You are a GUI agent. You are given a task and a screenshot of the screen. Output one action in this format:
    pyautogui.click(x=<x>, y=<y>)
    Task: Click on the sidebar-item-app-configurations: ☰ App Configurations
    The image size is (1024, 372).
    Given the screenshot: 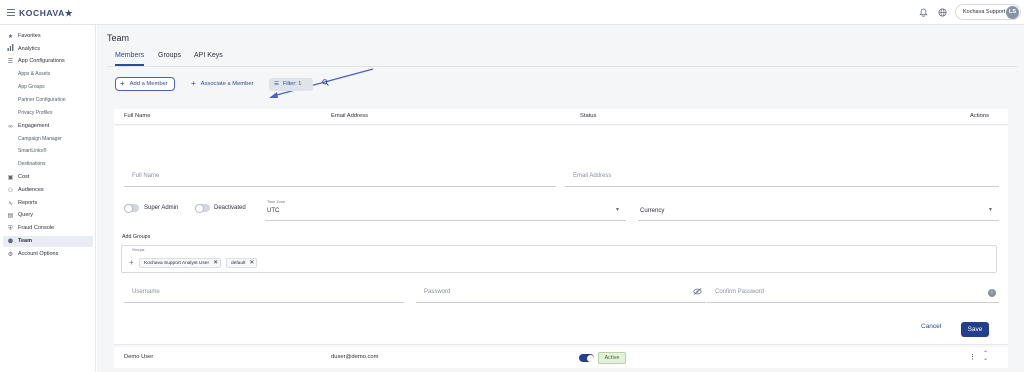 What is the action you would take?
    pyautogui.click(x=48, y=61)
    